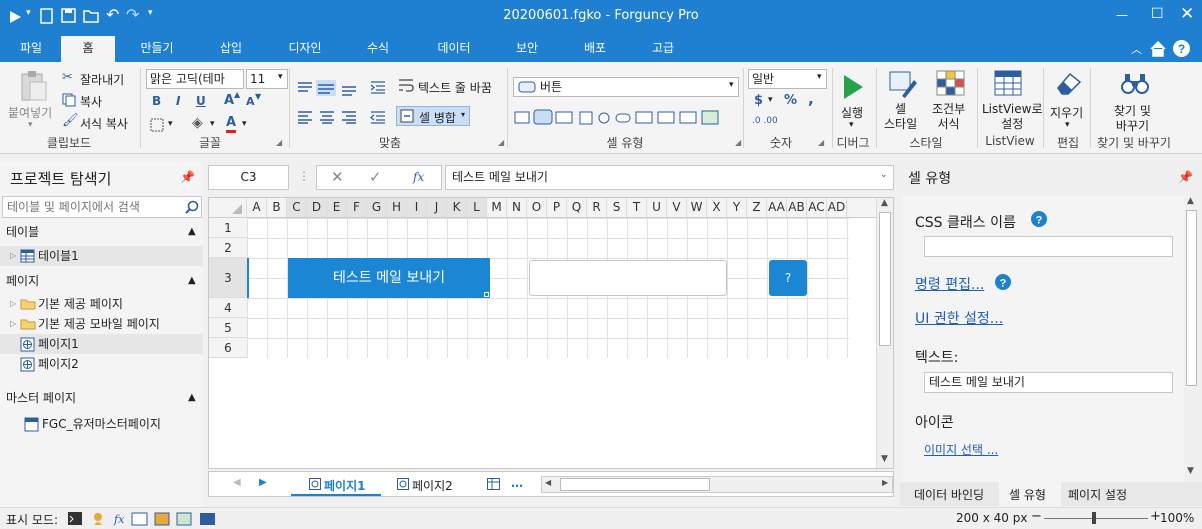 This screenshot has height=529, width=1202. What do you see at coordinates (101, 344) in the screenshot?
I see `tree-item-page1: 페이지1` at bounding box center [101, 344].